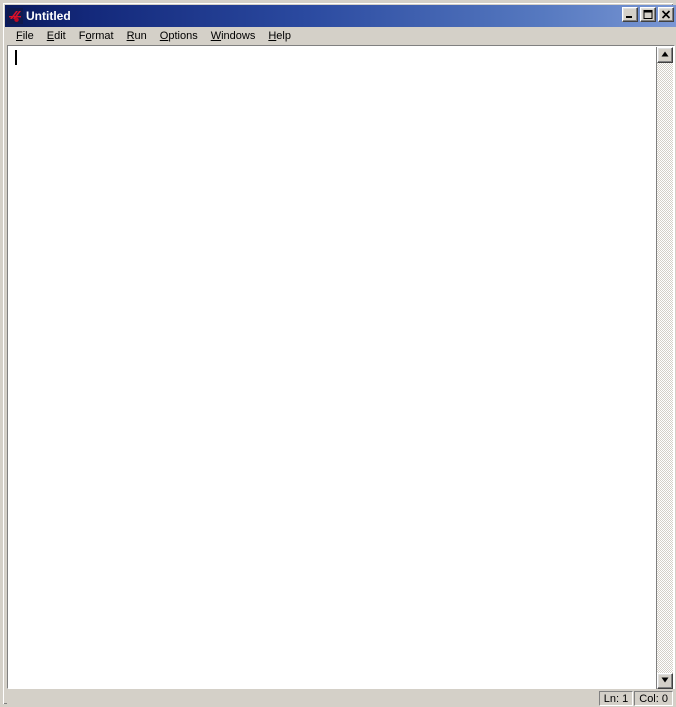  I want to click on window-controls, so click(648, 14).